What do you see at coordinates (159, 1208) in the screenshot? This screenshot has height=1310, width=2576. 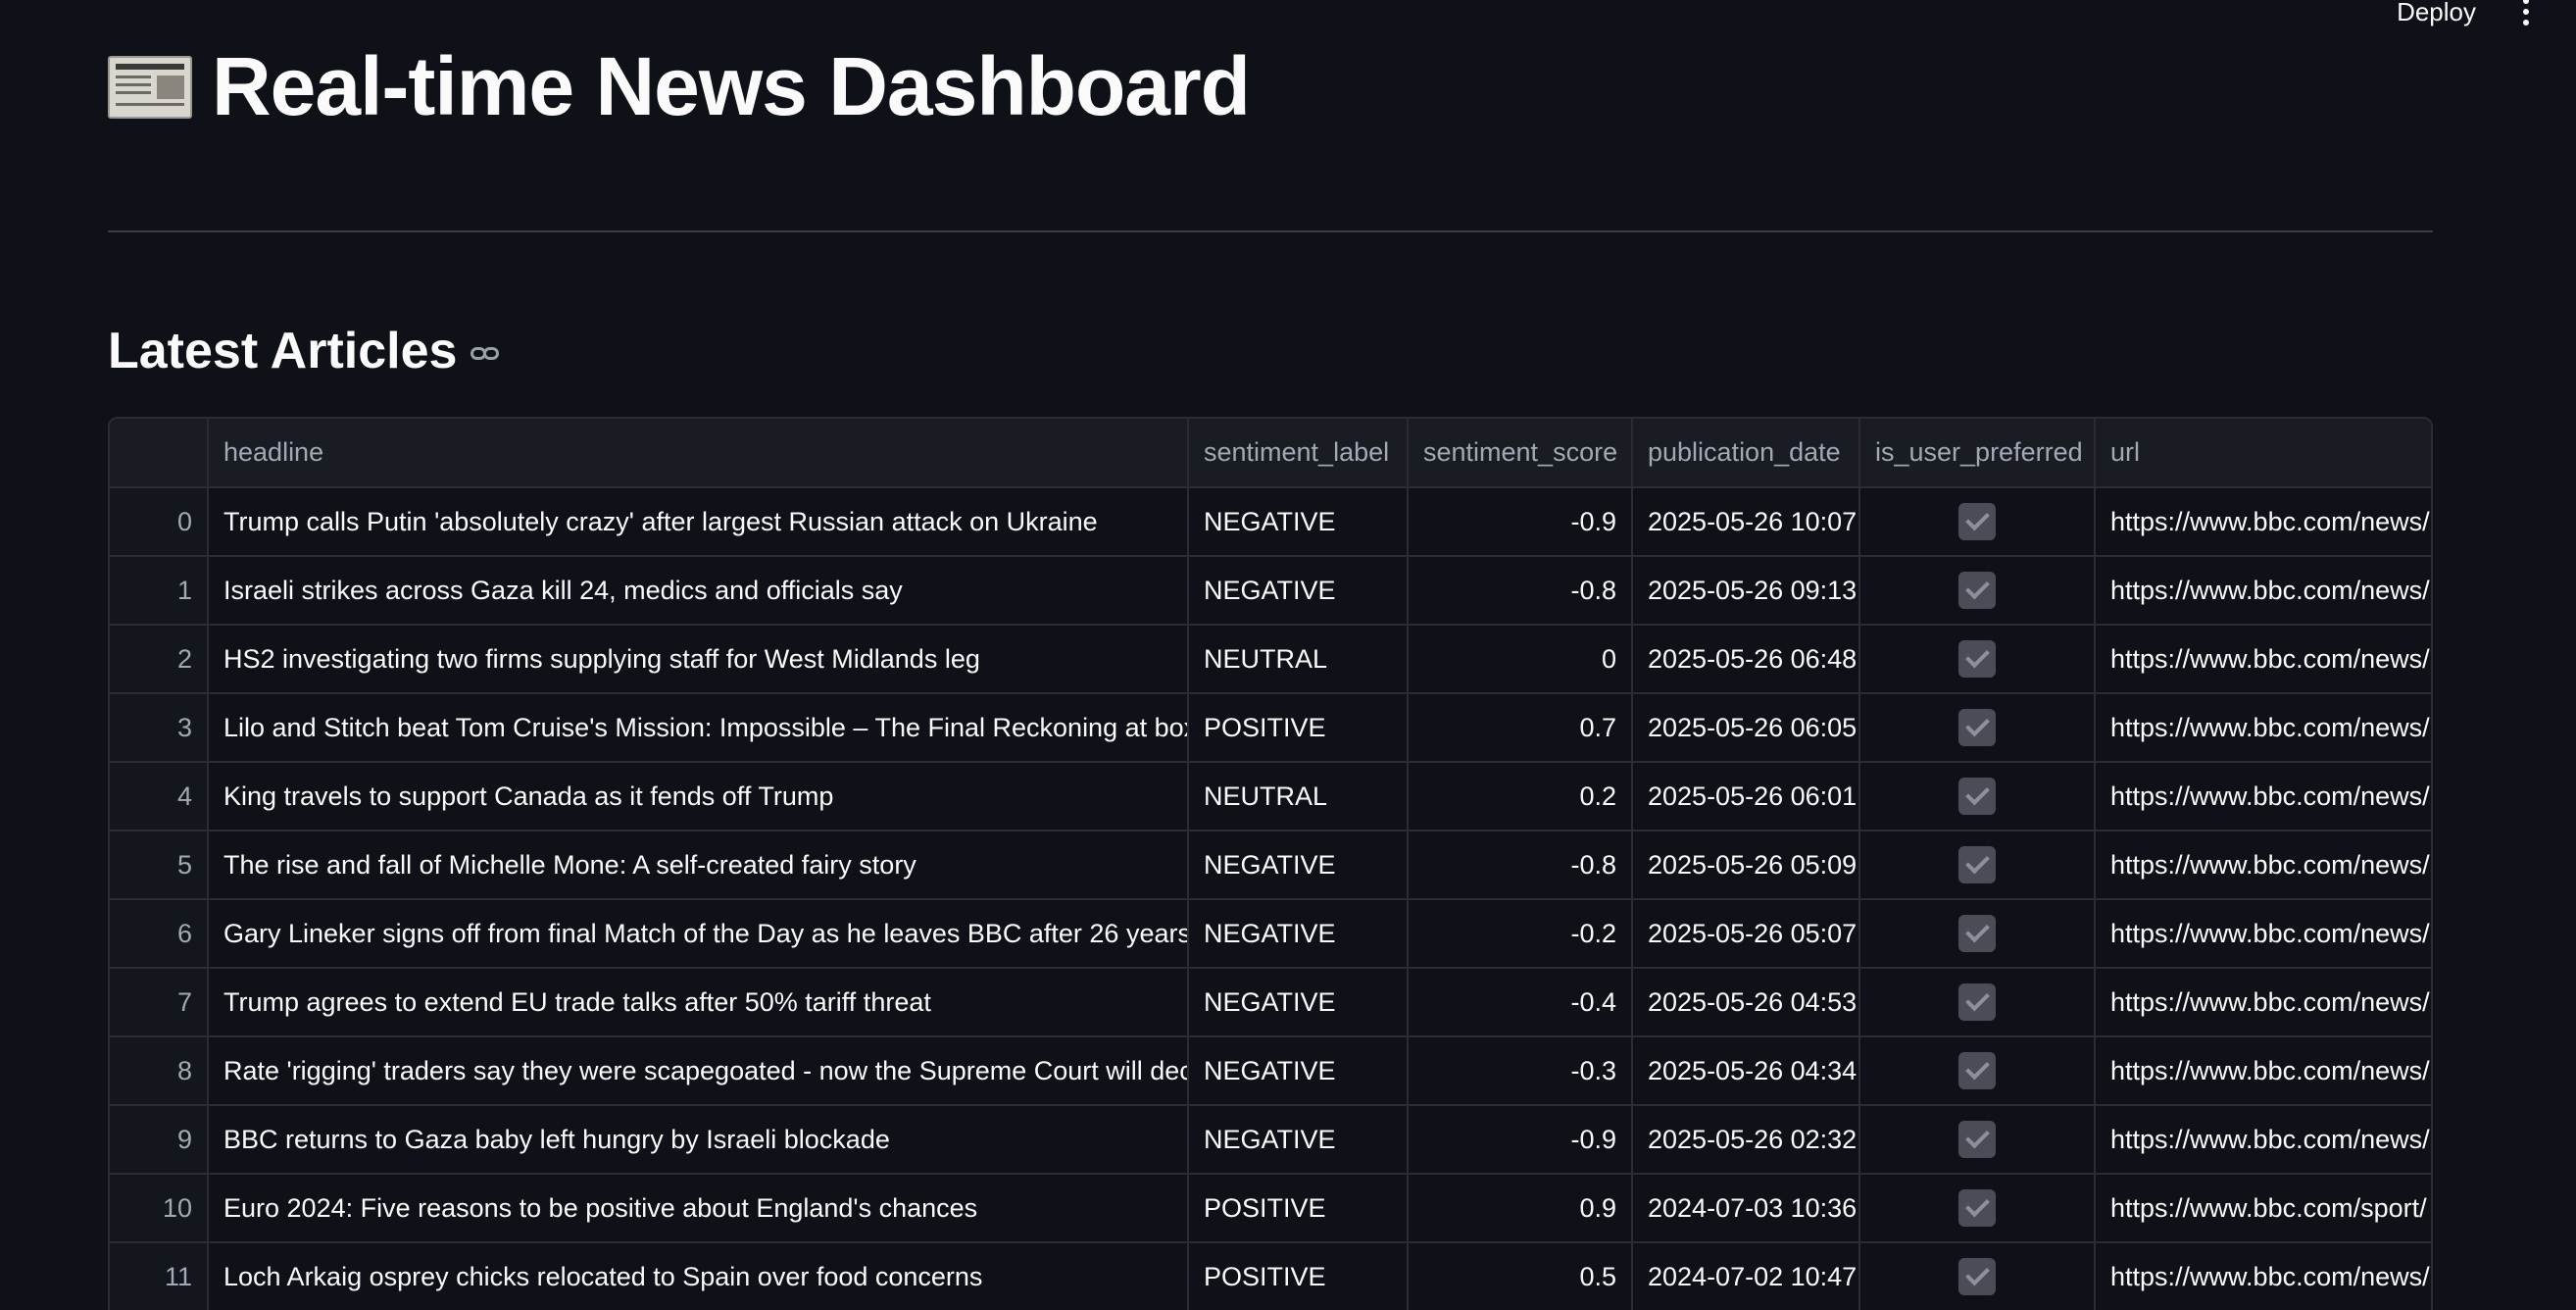 I see `row-index-cell: 10` at bounding box center [159, 1208].